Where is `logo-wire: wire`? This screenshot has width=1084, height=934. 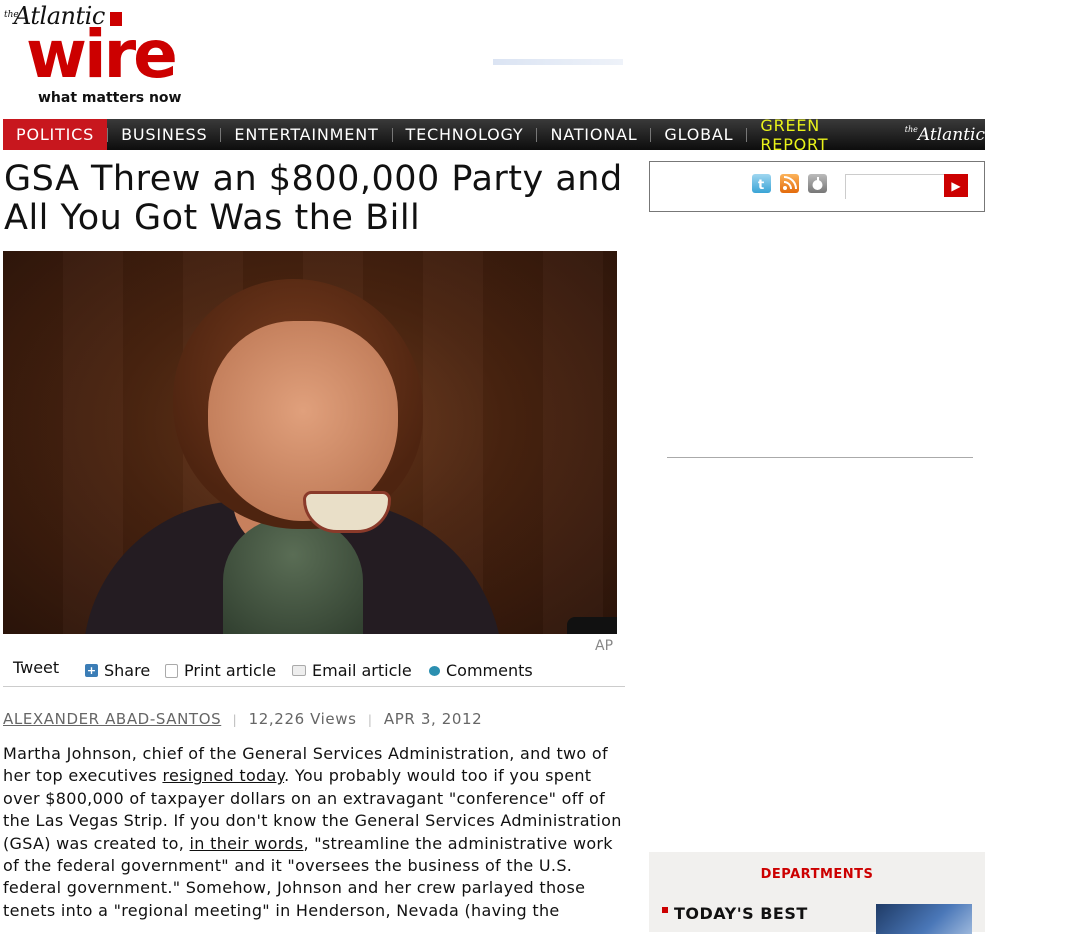 logo-wire: wire is located at coordinates (102, 54).